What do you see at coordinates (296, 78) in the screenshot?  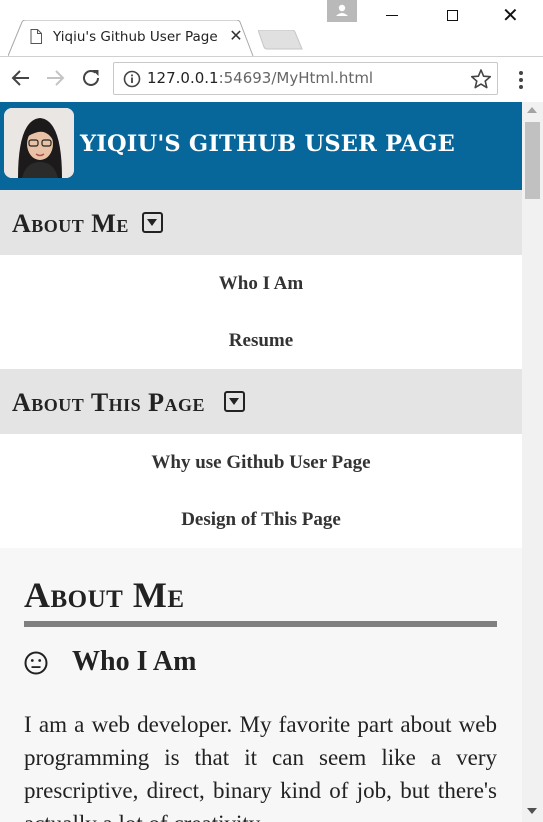 I see `url-path: :54693/MyHtml.html` at bounding box center [296, 78].